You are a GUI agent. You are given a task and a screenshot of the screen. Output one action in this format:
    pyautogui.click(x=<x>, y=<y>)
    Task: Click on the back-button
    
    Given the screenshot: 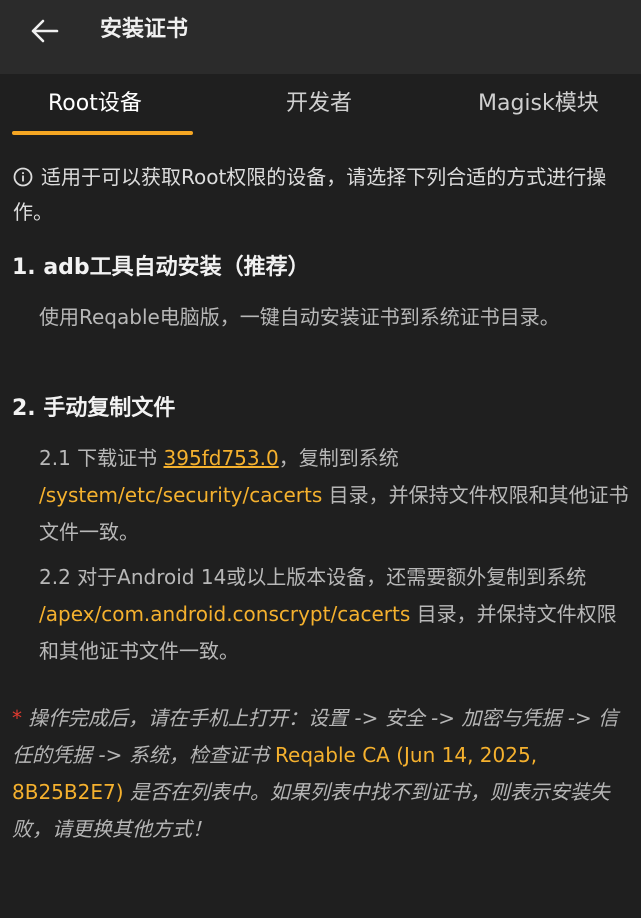 What is the action you would take?
    pyautogui.click(x=45, y=31)
    